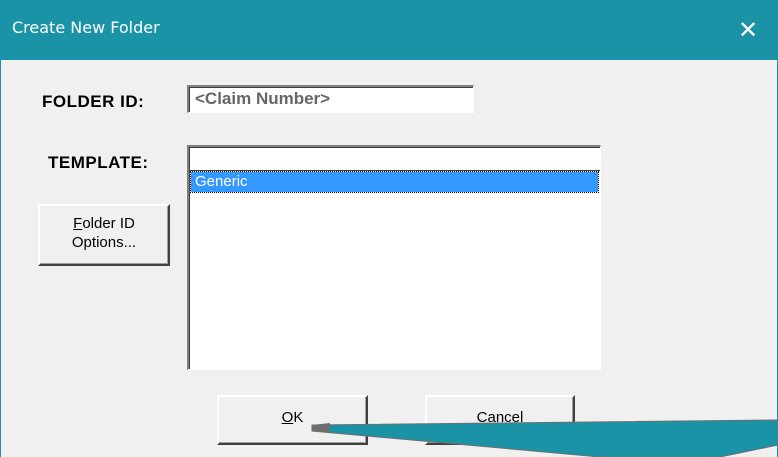  I want to click on folder-id-options-accel: F, so click(78, 223).